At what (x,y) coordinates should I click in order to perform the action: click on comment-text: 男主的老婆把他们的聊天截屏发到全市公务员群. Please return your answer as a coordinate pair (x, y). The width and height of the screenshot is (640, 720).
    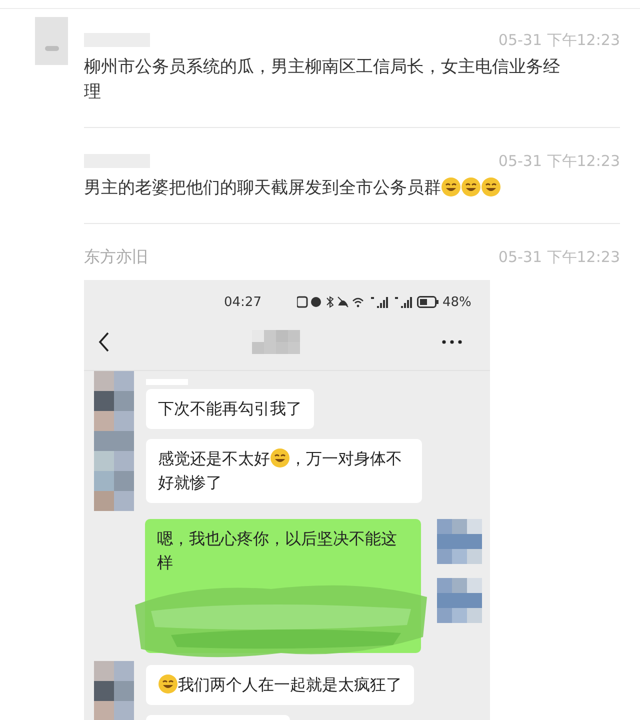
    Looking at the image, I should click on (329, 188).